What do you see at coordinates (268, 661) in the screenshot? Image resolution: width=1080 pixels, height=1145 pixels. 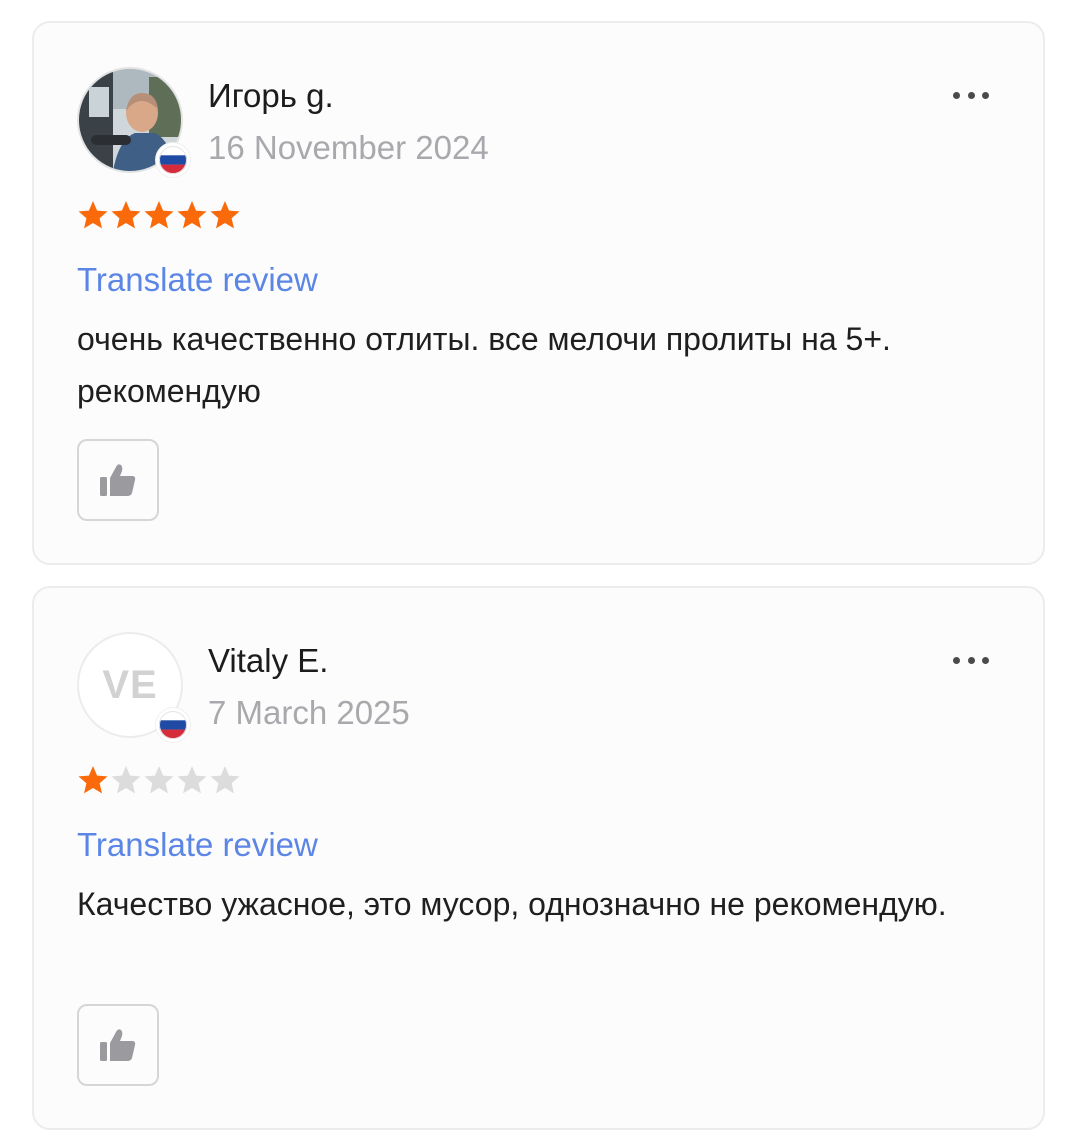 I see `reviewer-name: Vitaly E.` at bounding box center [268, 661].